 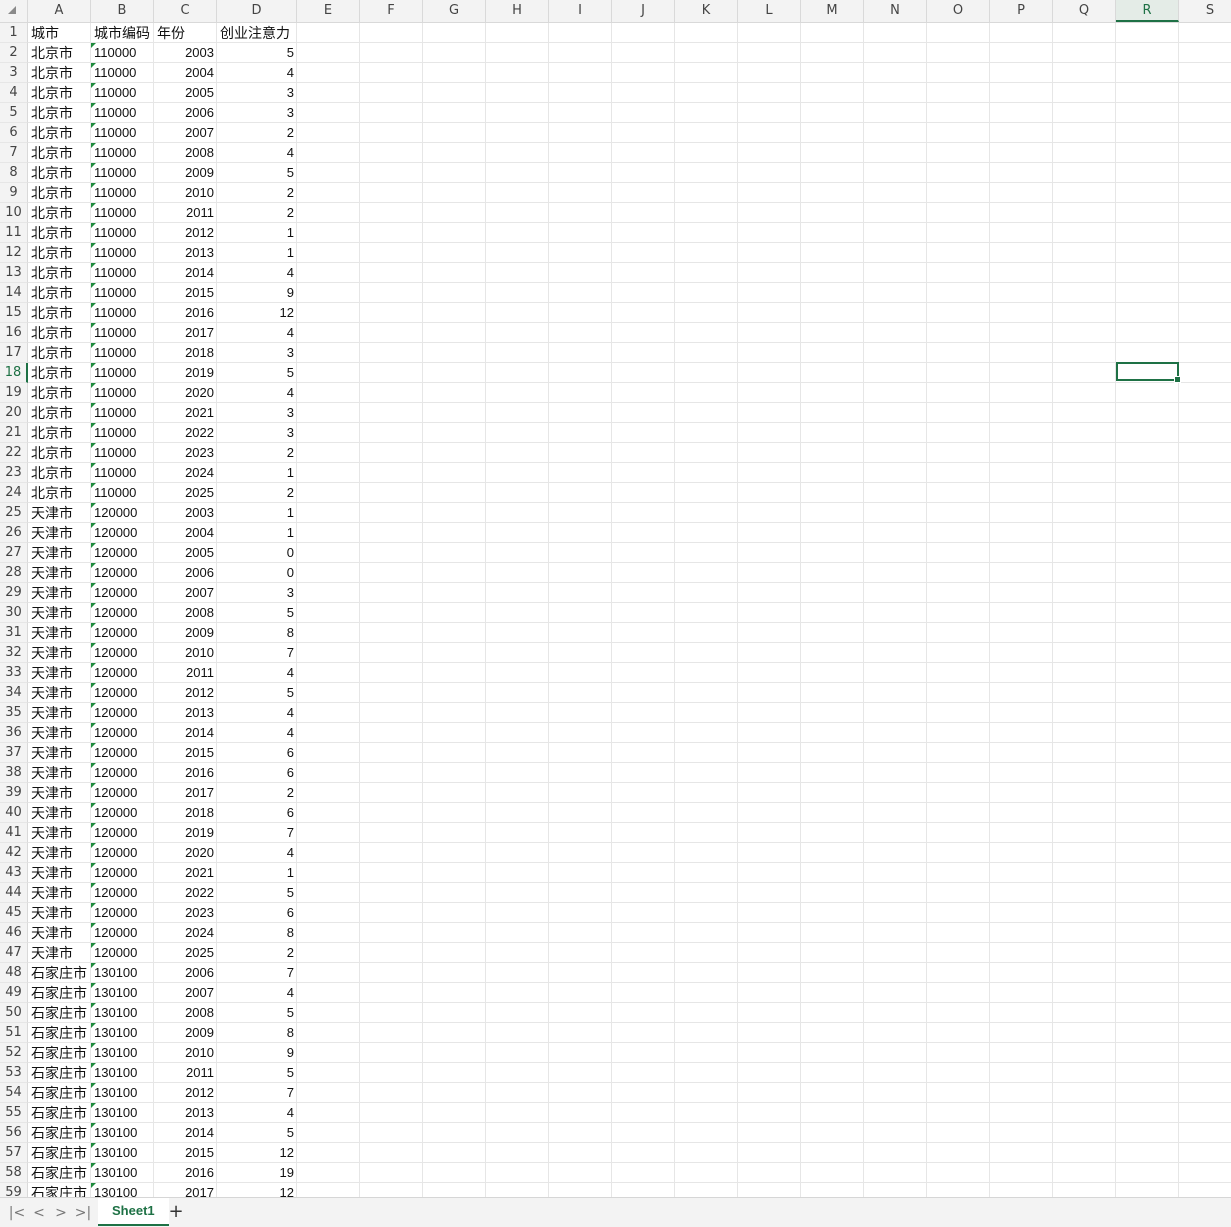 I want to click on column-header-d: D, so click(x=257, y=11).